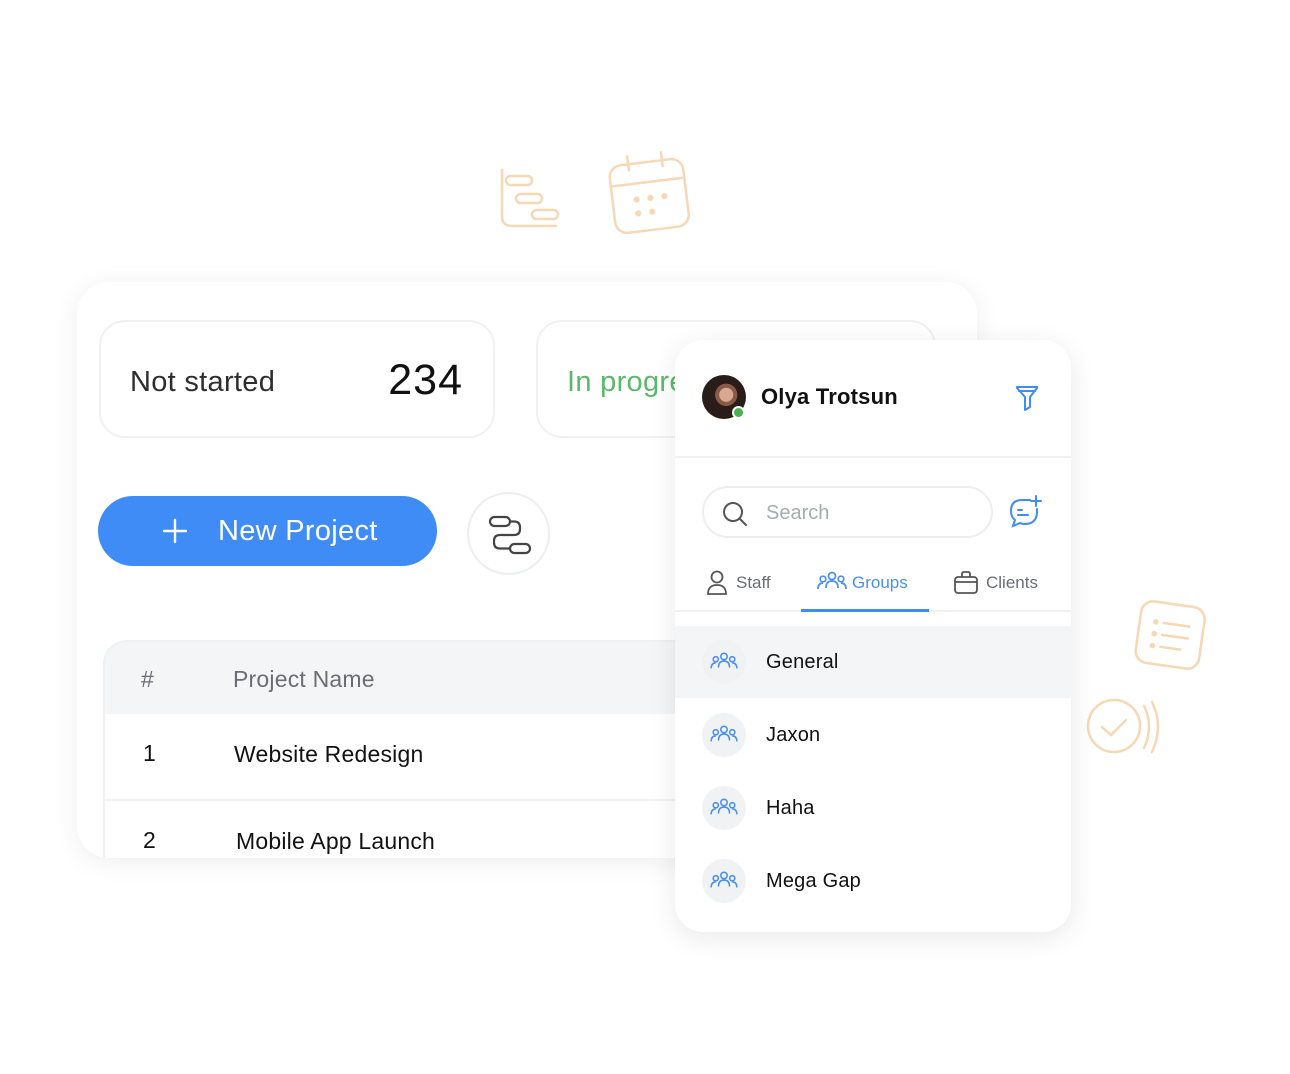  What do you see at coordinates (753, 582) in the screenshot?
I see `tab-label: Staff` at bounding box center [753, 582].